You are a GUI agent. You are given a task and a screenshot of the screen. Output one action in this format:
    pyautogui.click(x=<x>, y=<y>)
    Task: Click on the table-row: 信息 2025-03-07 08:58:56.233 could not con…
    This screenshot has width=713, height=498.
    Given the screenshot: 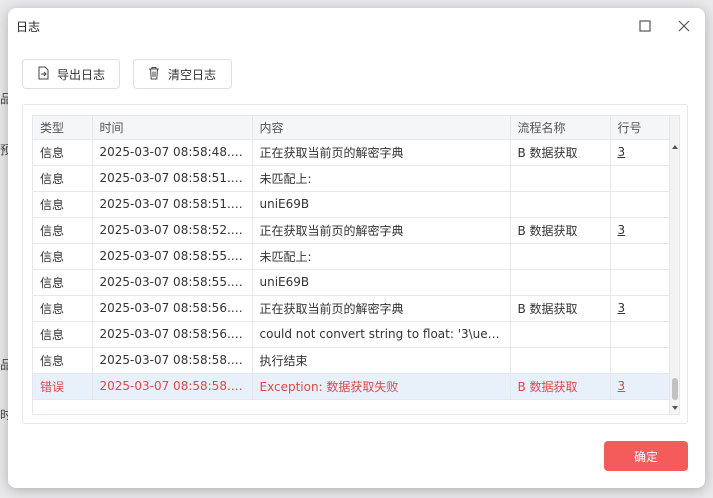 What is the action you would take?
    pyautogui.click(x=352, y=334)
    